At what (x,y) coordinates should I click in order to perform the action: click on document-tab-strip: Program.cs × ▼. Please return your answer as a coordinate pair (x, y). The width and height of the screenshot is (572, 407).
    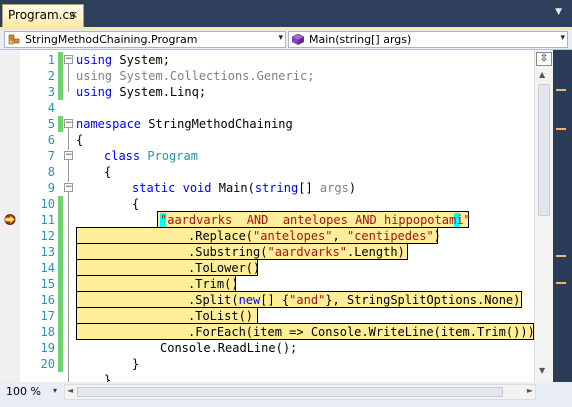
    Looking at the image, I should click on (286, 13).